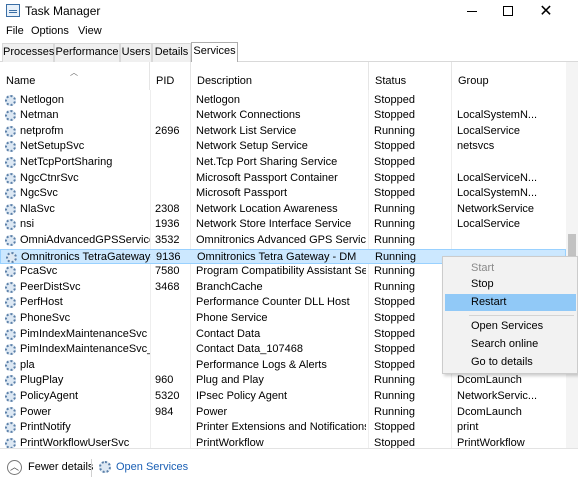  What do you see at coordinates (21, 81) in the screenshot?
I see `column-header-name-label: Name` at bounding box center [21, 81].